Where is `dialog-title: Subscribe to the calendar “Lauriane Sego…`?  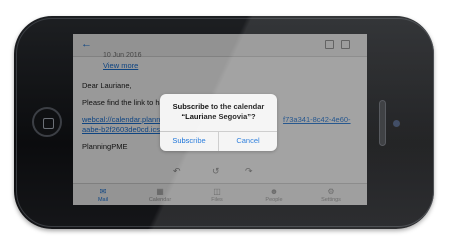 dialog-title: Subscribe to the calendar “Lauriane Sego… is located at coordinates (218, 112).